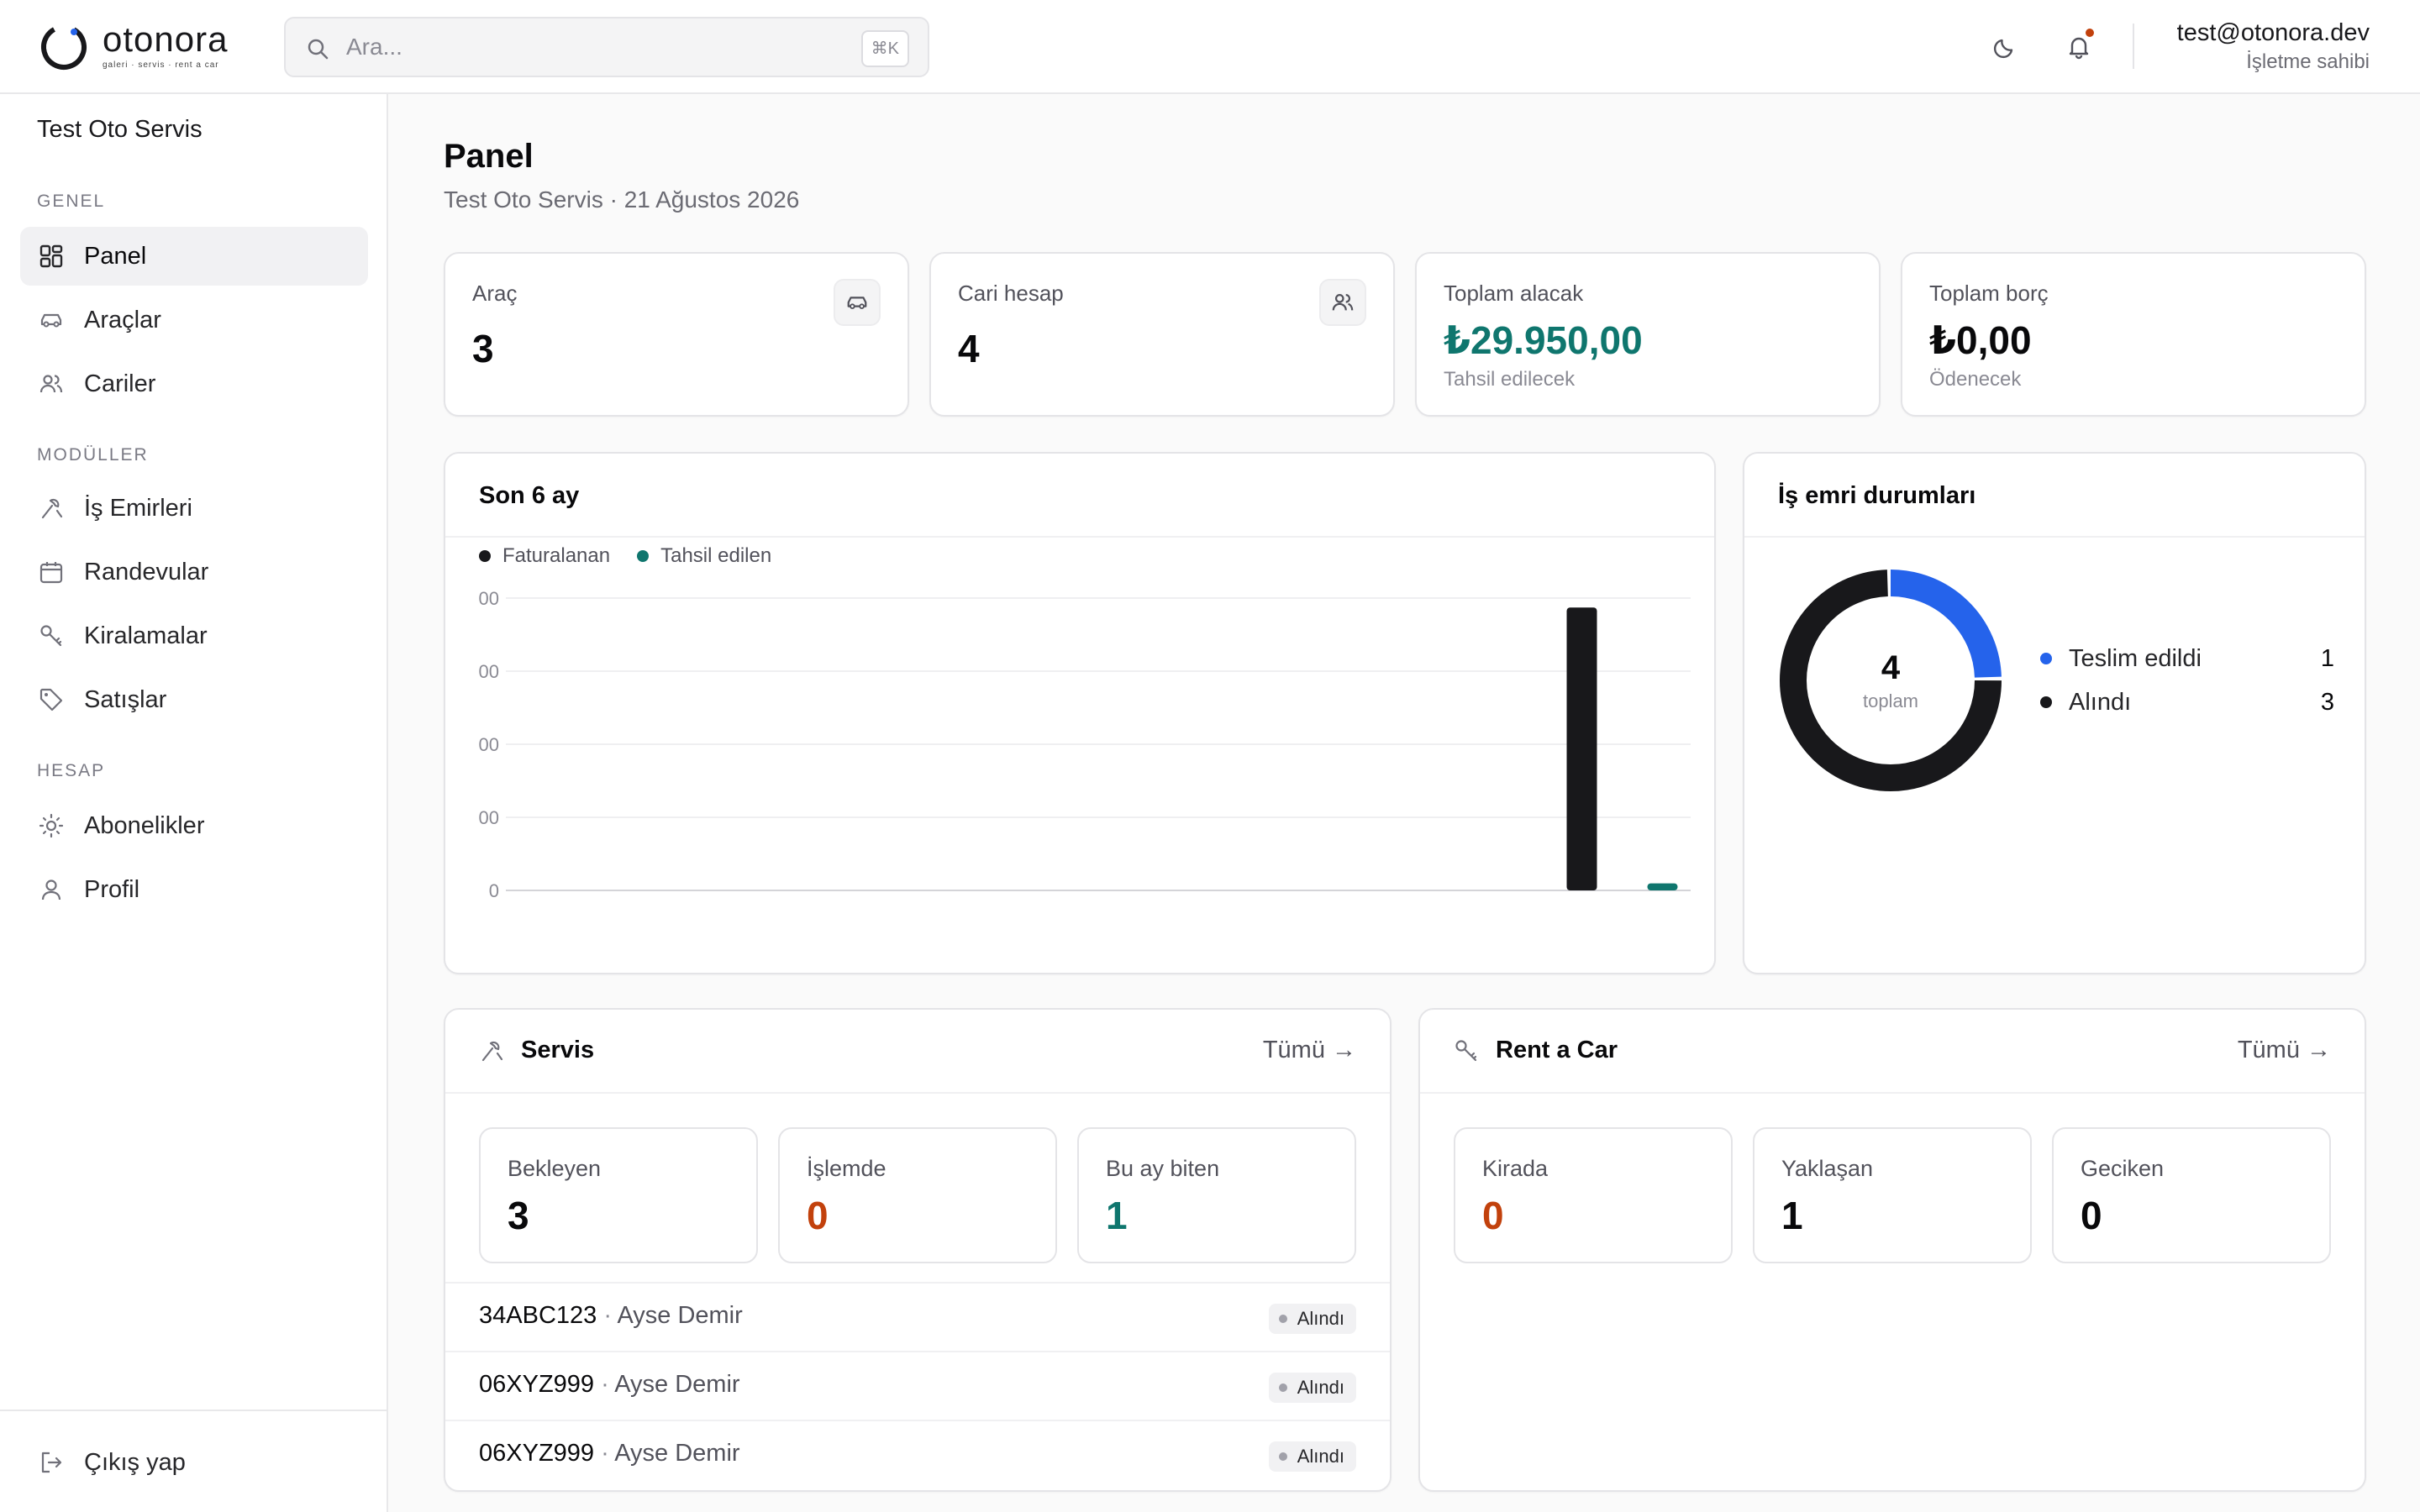 This screenshot has height=1512, width=2420. What do you see at coordinates (2133, 334) in the screenshot?
I see `stat-card-payables: Toplam borç ₺0,00 Ödenecek` at bounding box center [2133, 334].